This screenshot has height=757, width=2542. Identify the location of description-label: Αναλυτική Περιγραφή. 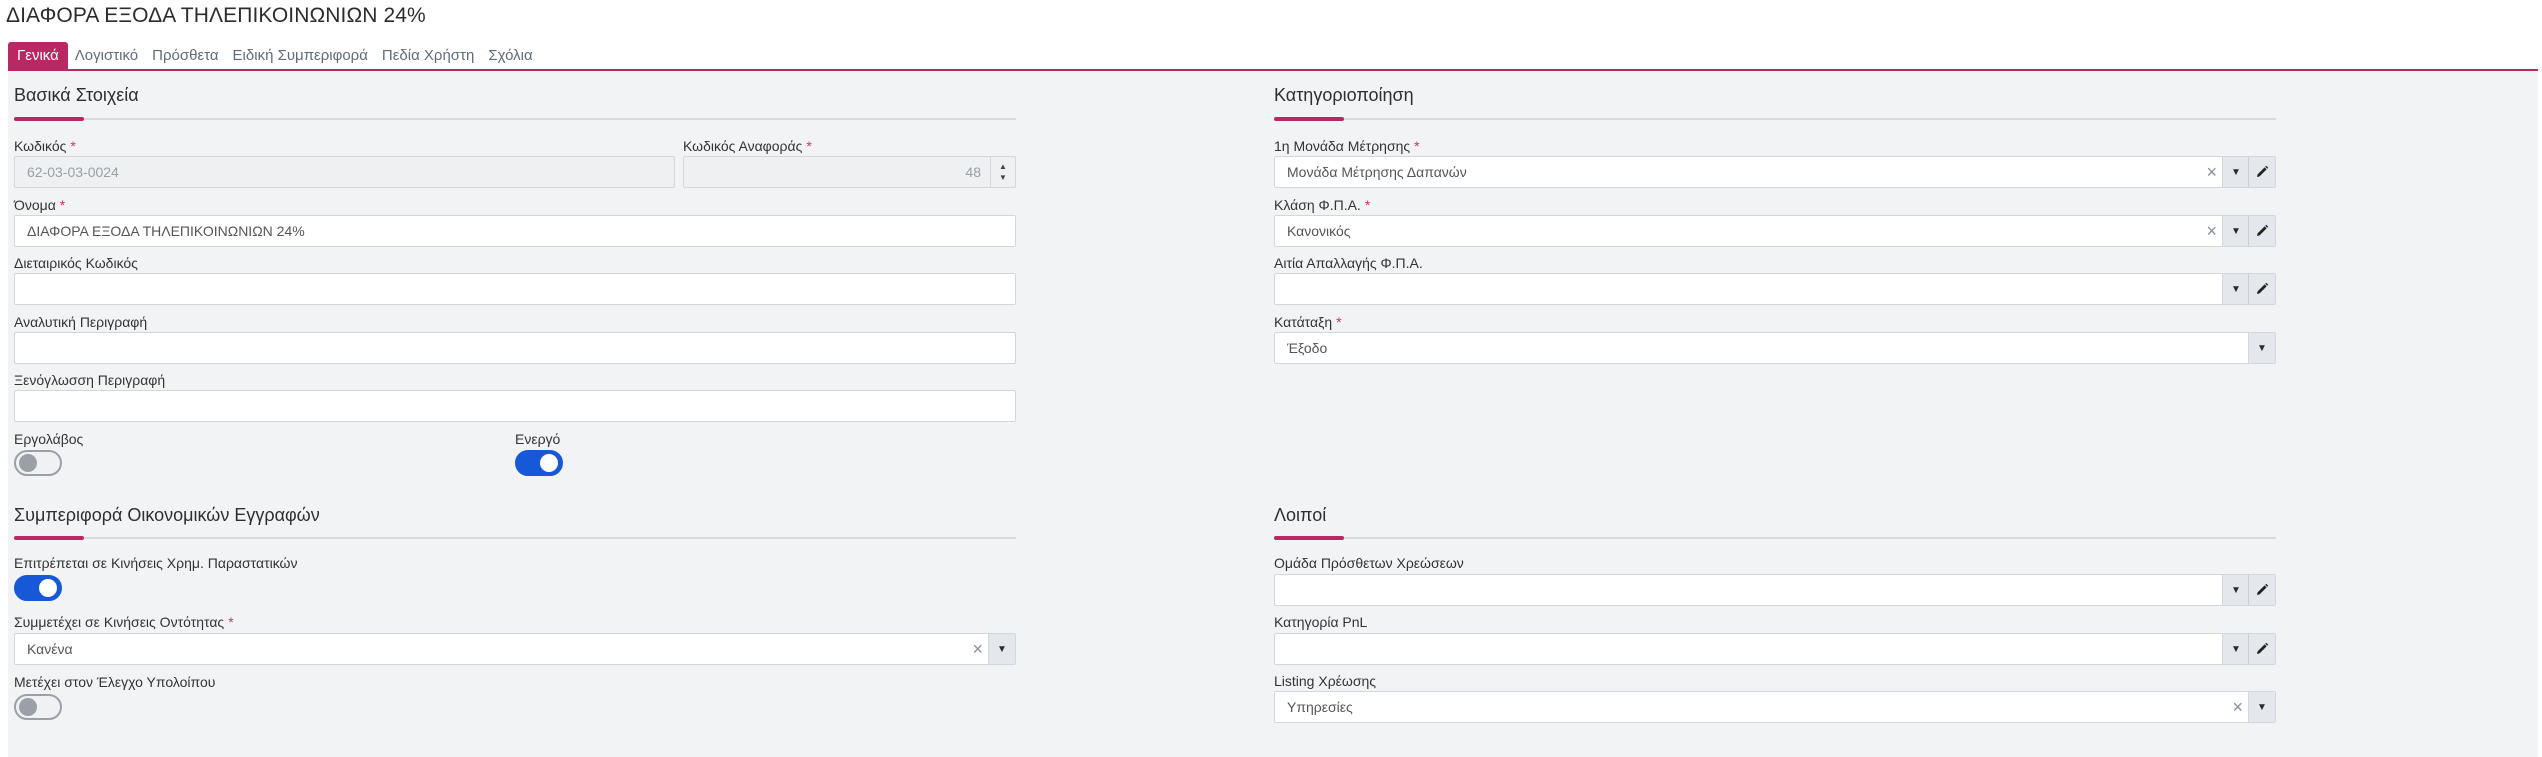
(81, 322).